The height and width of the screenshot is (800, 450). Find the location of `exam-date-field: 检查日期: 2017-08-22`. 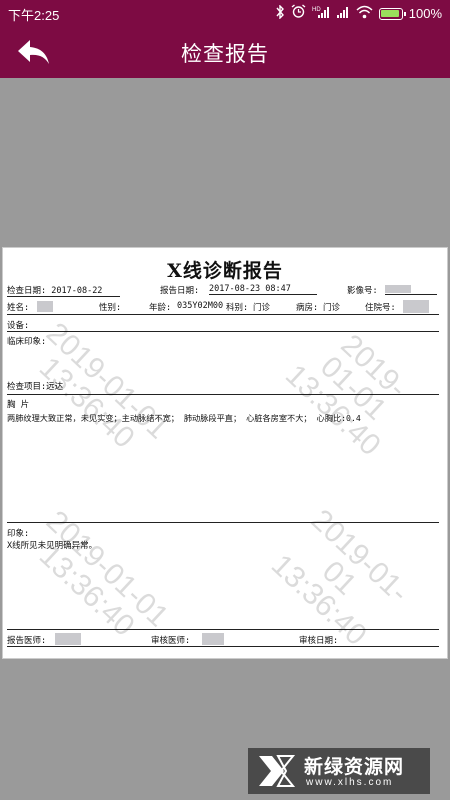

exam-date-field: 检查日期: 2017-08-22 is located at coordinates (63, 290).